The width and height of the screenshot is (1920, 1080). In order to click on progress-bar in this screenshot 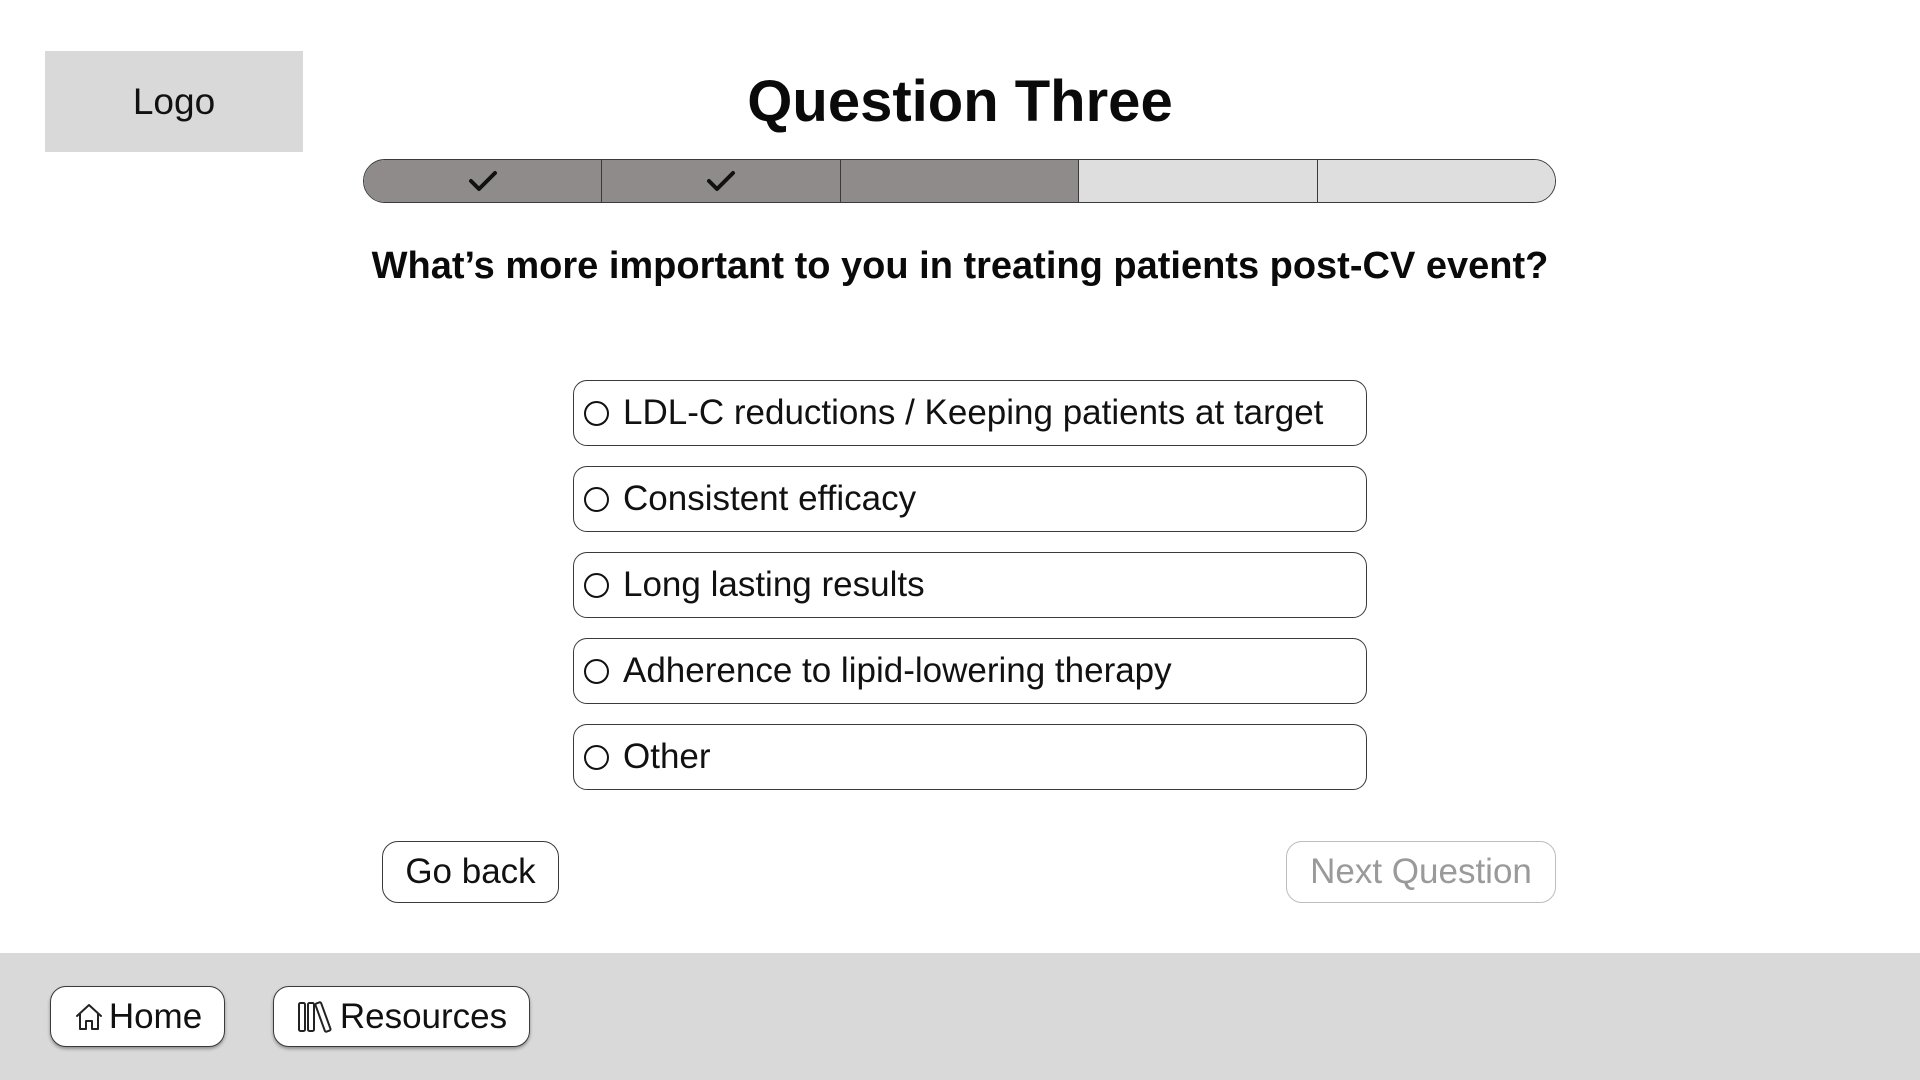, I will do `click(959, 181)`.